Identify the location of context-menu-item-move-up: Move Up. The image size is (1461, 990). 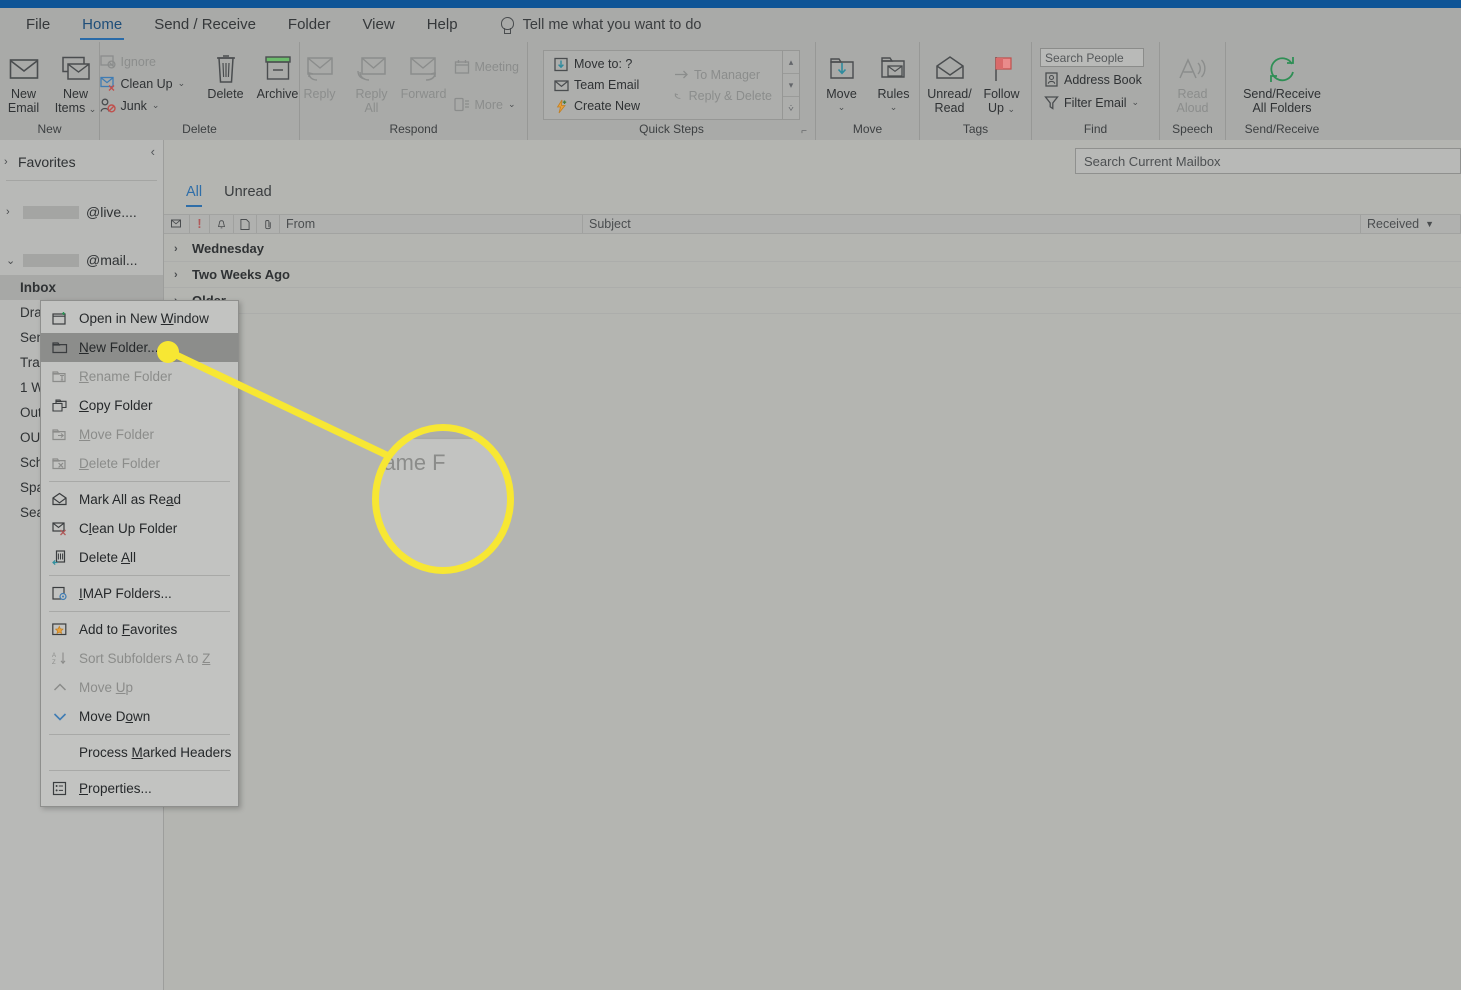
(139, 687).